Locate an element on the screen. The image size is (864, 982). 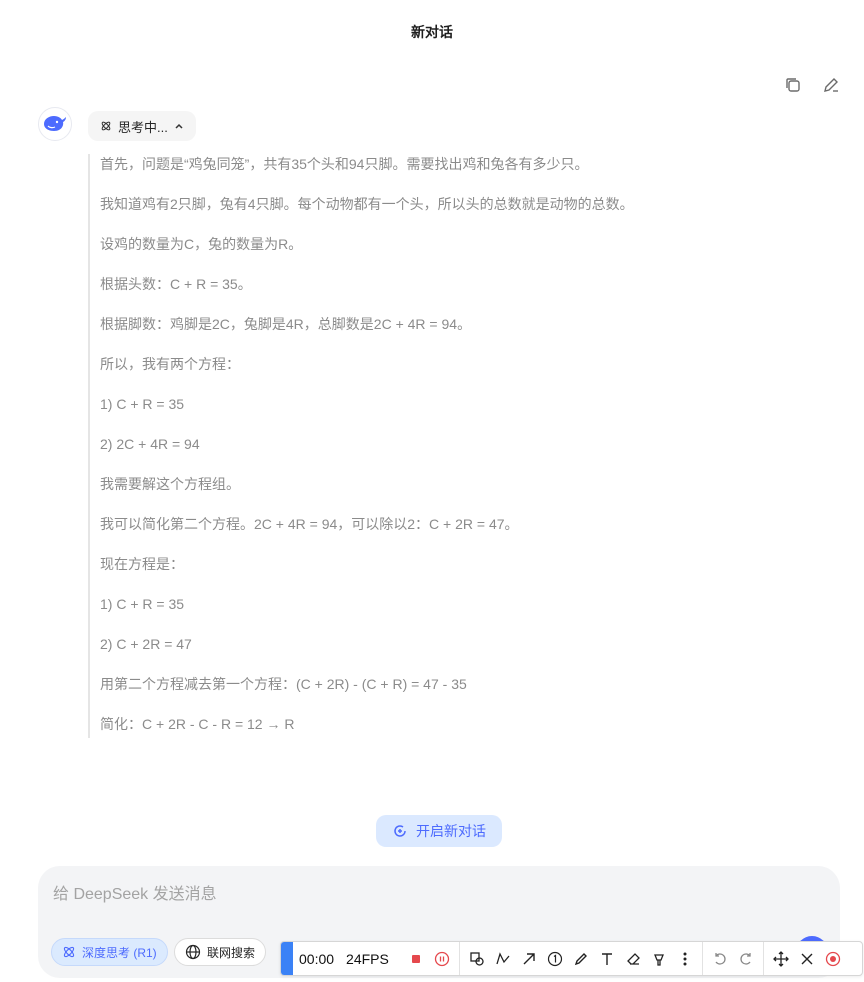
eraser-icon is located at coordinates (633, 958).